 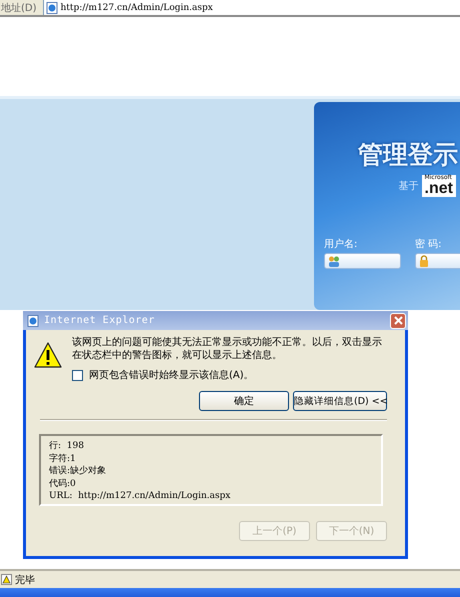 I want to click on based-on-label: 基于, so click(x=408, y=186).